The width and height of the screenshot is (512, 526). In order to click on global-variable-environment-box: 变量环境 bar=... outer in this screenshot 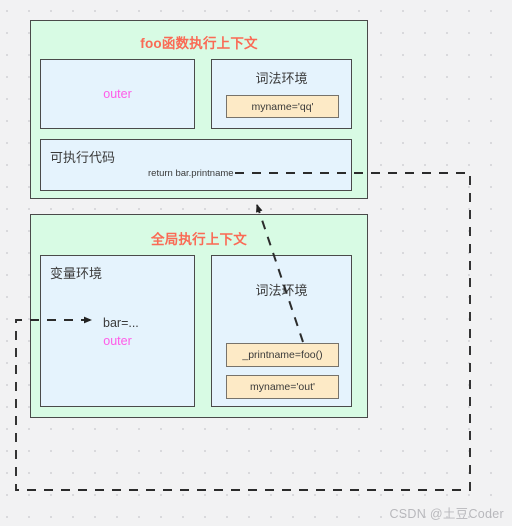, I will do `click(117, 331)`.